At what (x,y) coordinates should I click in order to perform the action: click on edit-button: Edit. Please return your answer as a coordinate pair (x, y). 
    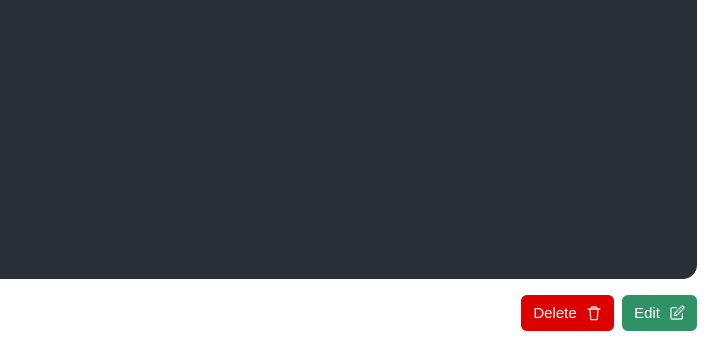
    Looking at the image, I should click on (659, 313).